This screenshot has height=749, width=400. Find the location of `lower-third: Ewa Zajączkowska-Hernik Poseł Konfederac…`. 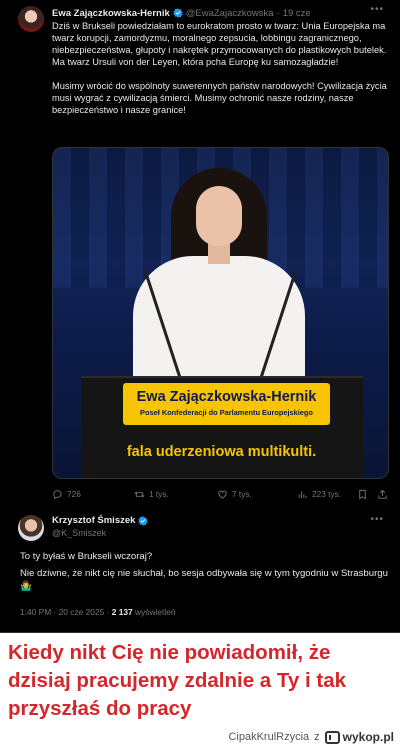

lower-third: Ewa Zajączkowska-Hernik Poseł Konfederac… is located at coordinates (226, 404).